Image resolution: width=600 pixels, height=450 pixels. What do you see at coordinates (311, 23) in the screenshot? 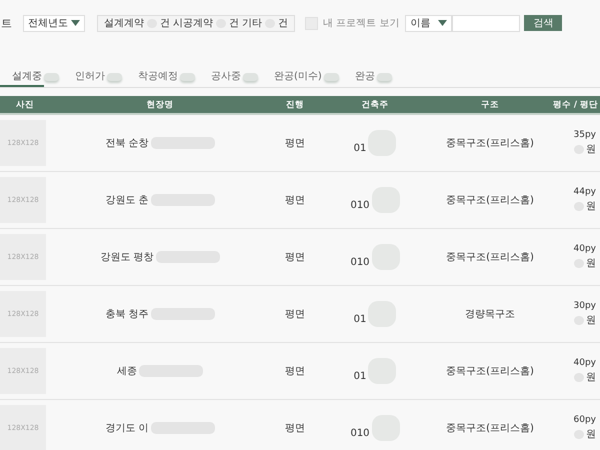
I see `checkbox` at bounding box center [311, 23].